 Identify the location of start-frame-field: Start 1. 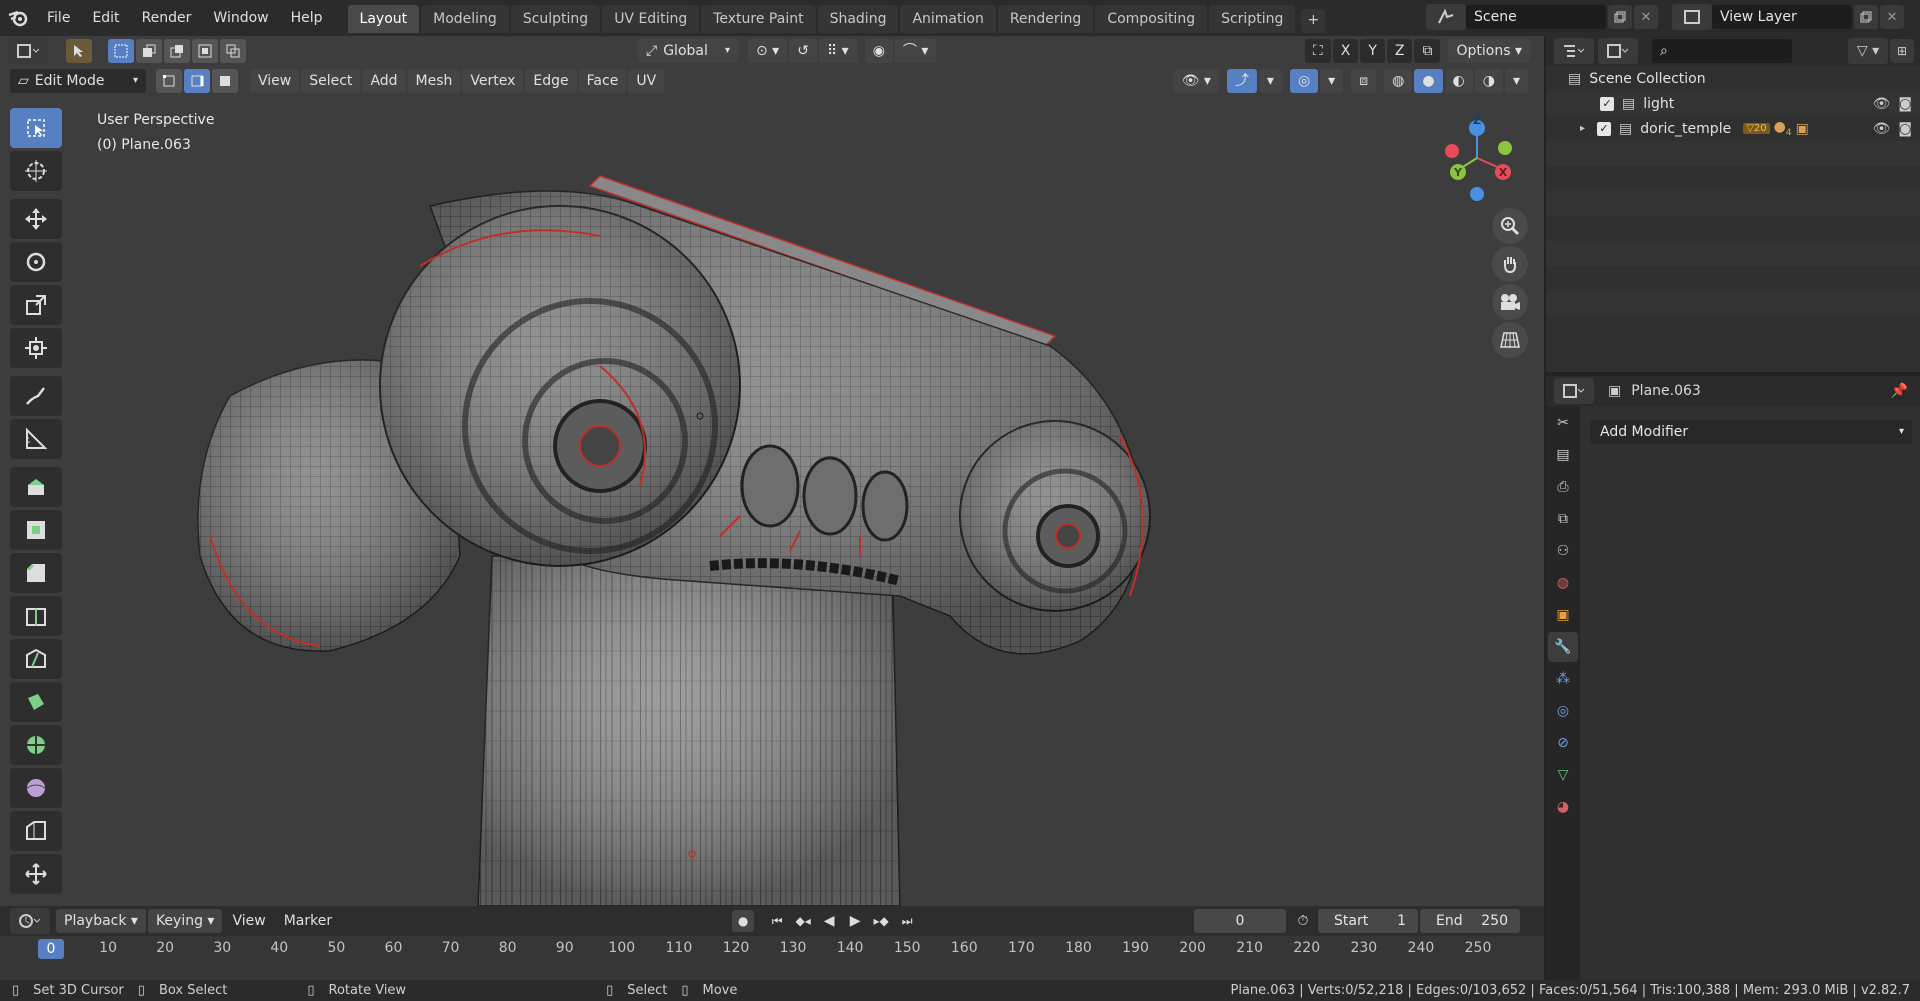
(1368, 921).